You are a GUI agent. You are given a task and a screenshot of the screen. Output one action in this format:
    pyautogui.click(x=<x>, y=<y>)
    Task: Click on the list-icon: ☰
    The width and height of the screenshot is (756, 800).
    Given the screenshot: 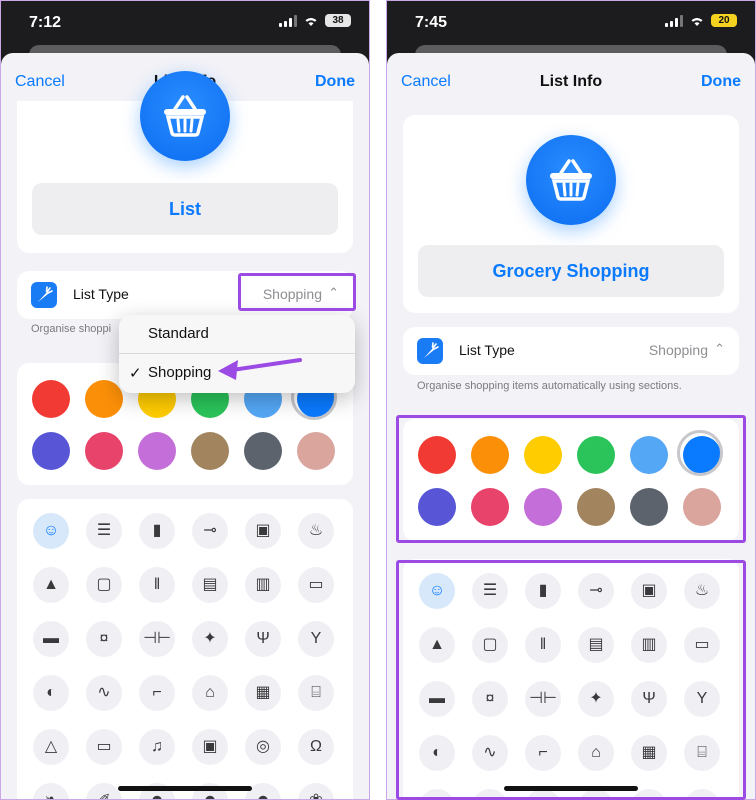 What is the action you would take?
    pyautogui.click(x=104, y=531)
    